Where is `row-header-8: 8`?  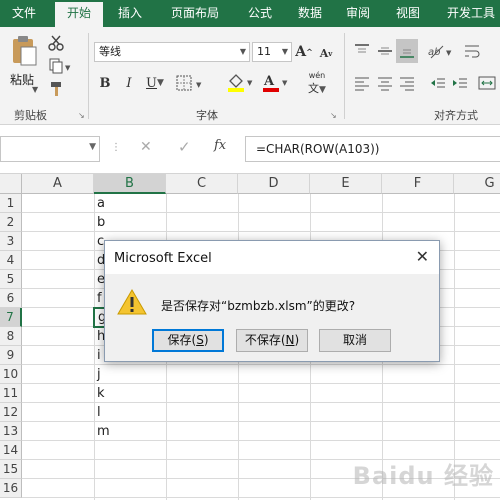 row-header-8: 8 is located at coordinates (11, 336).